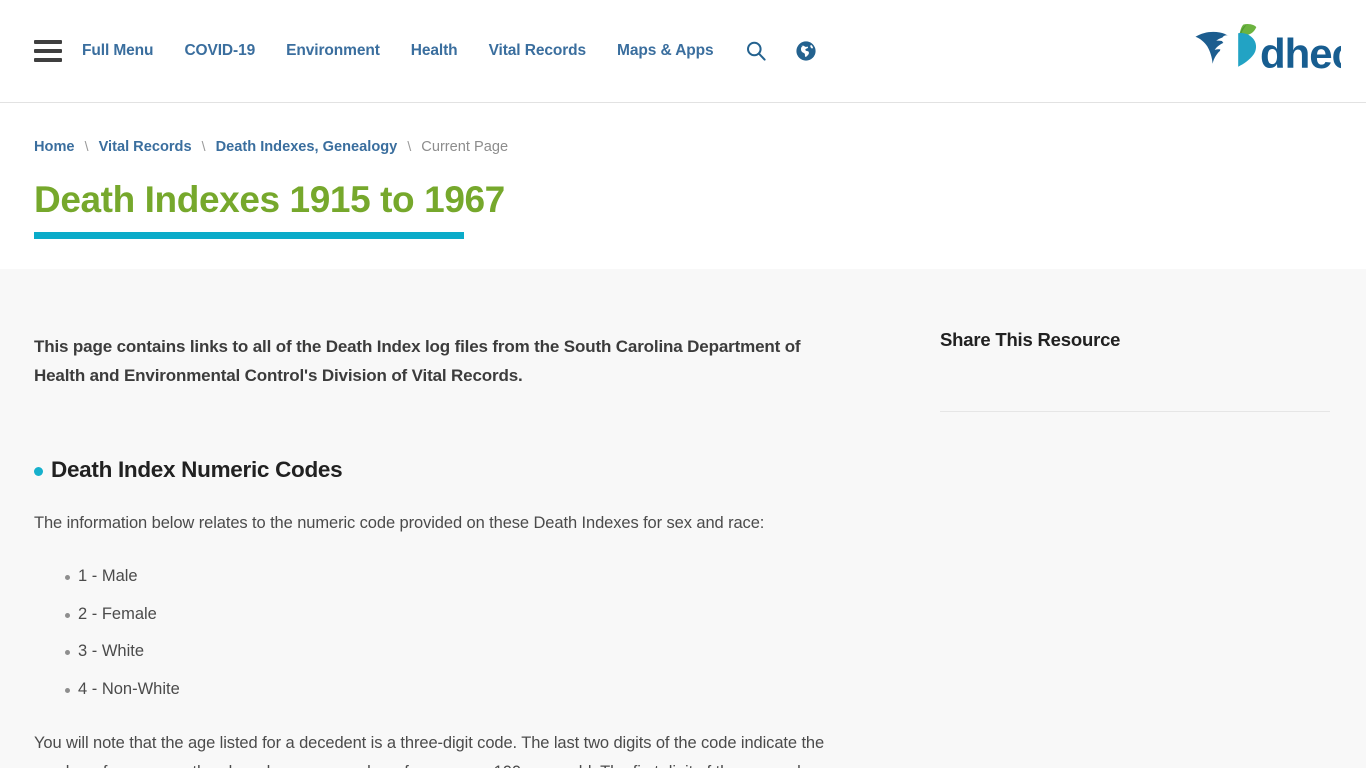 The height and width of the screenshot is (768, 1366). What do you see at coordinates (118, 51) in the screenshot?
I see `nav-item-full-menu: Full Menu` at bounding box center [118, 51].